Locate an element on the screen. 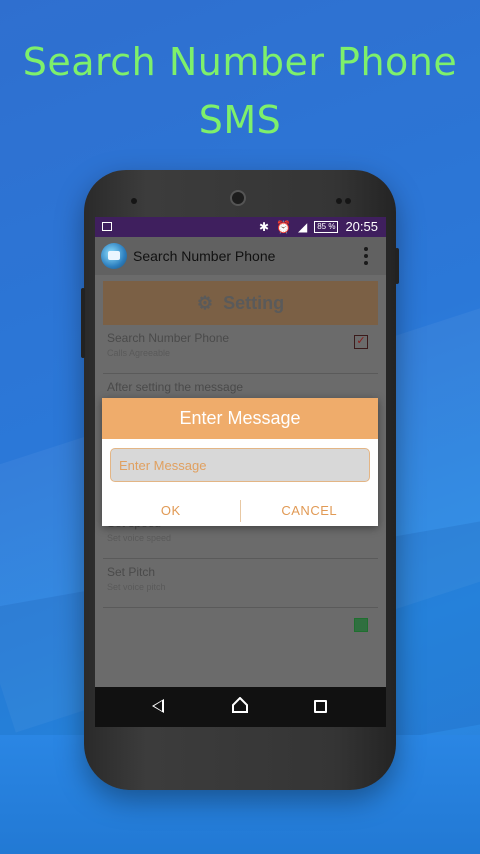 The height and width of the screenshot is (854, 480). home-icon is located at coordinates (240, 705).